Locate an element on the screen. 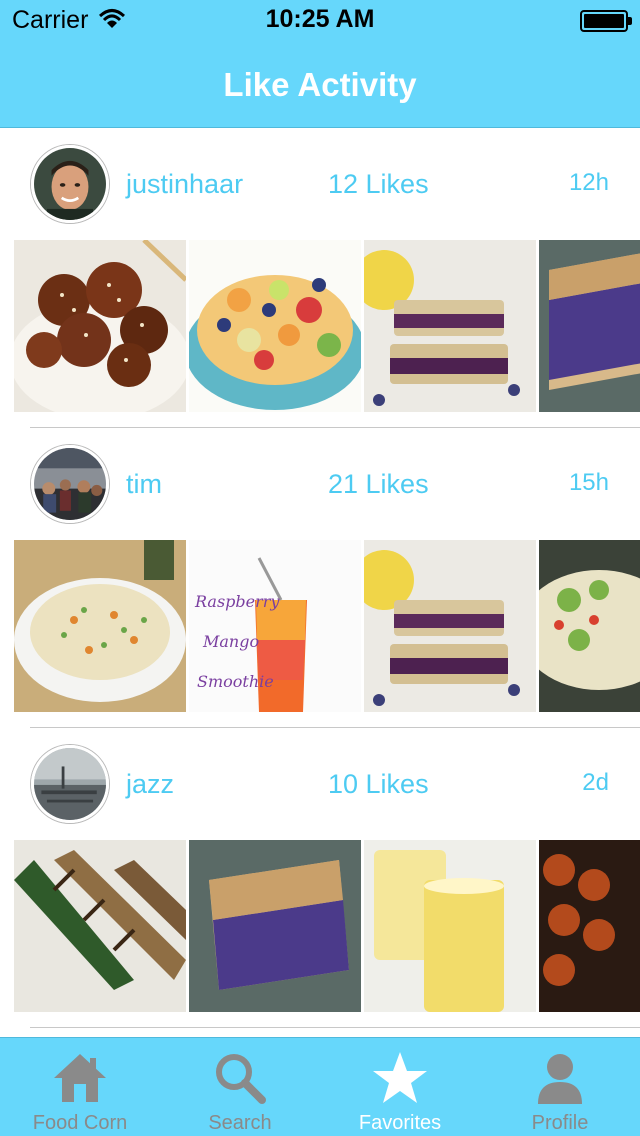  smoothie-caption-line: Mango is located at coordinates (231, 641).